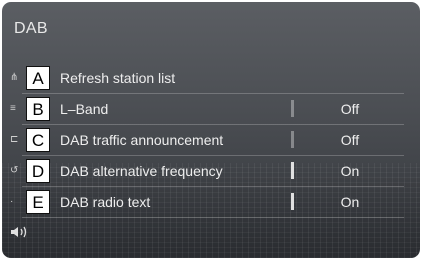 This screenshot has height=261, width=425. I want to click on row-divider, so click(213, 217).